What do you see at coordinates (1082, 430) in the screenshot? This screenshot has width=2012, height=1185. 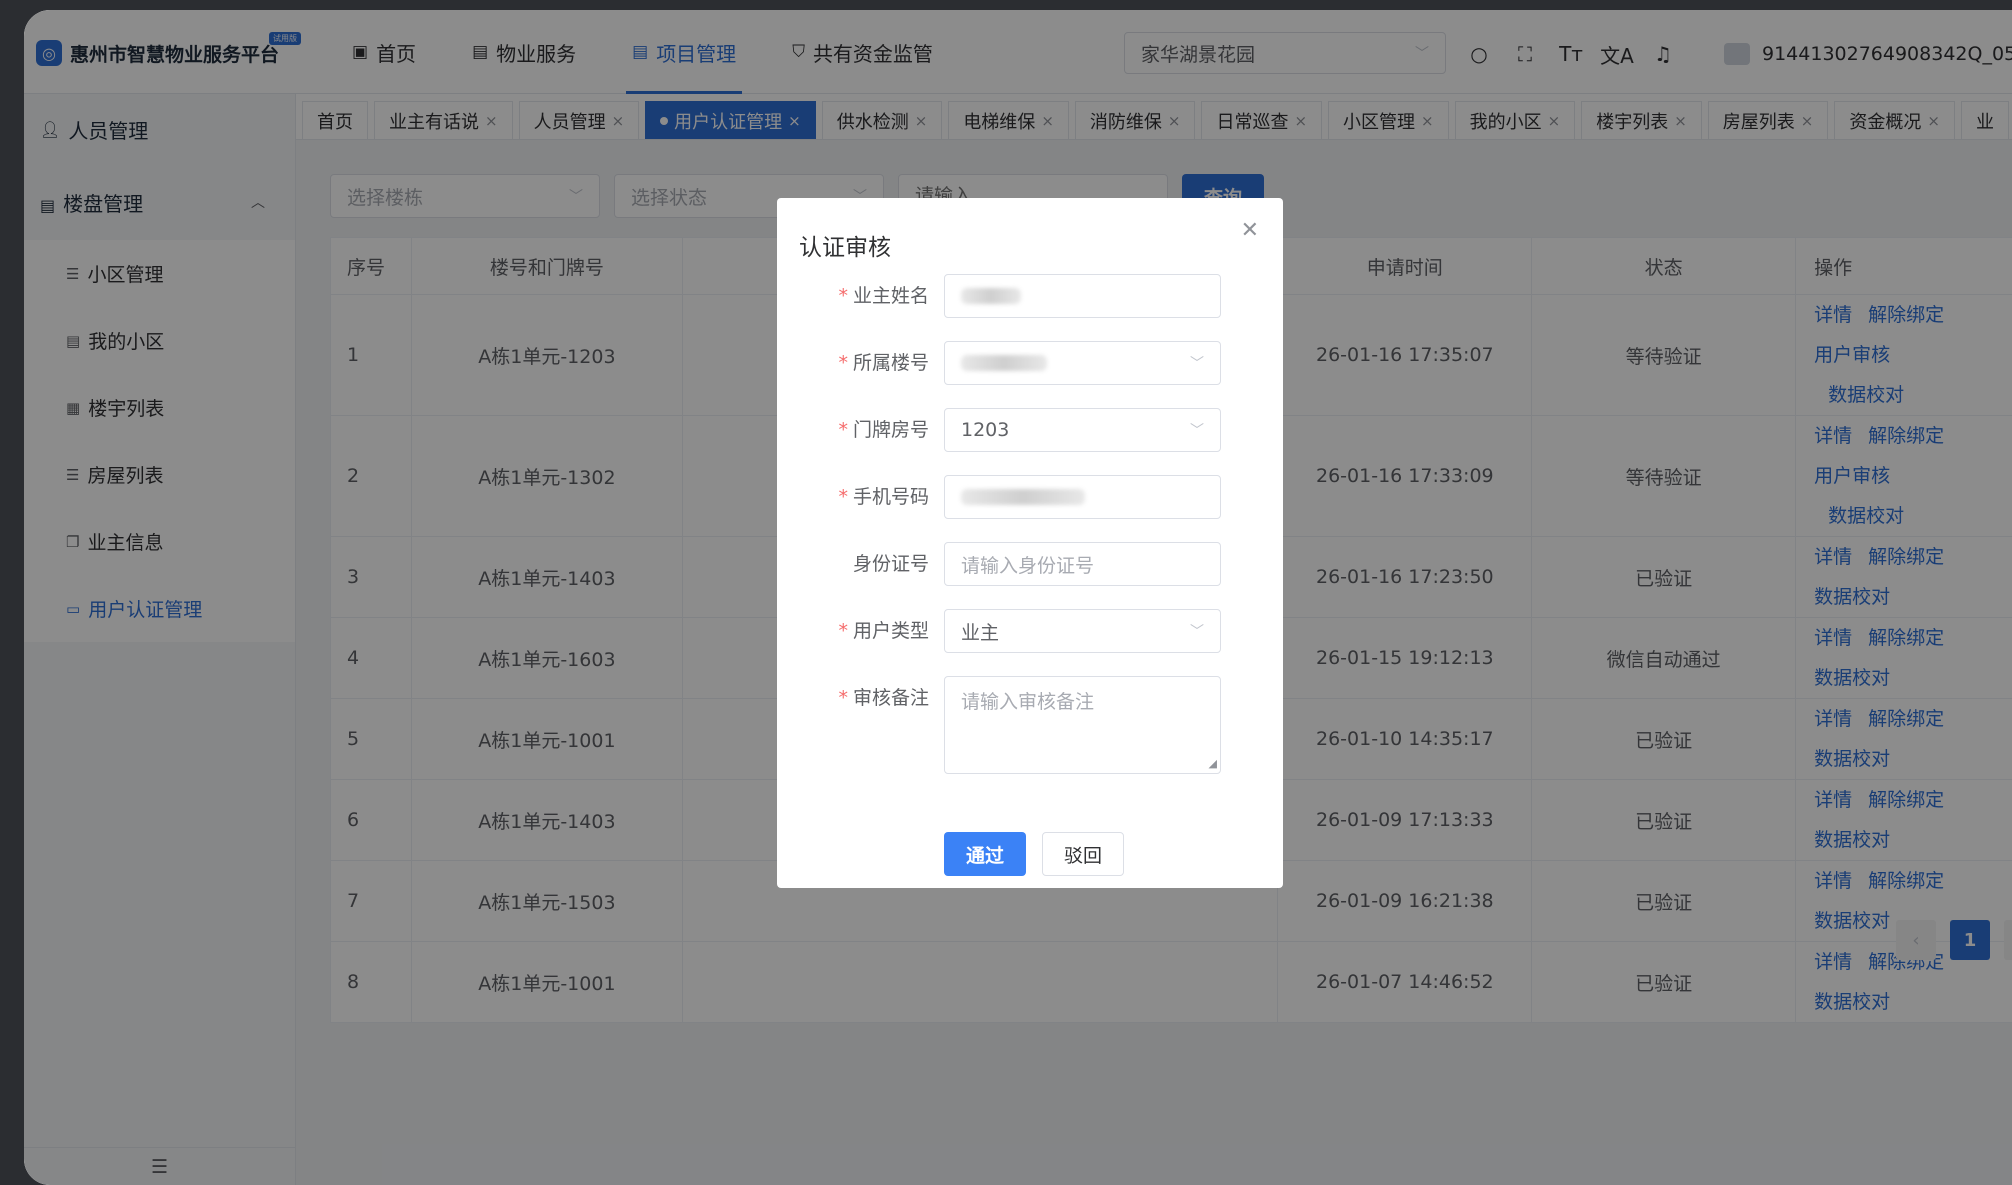 I see `door-select: 1203 ﹀` at bounding box center [1082, 430].